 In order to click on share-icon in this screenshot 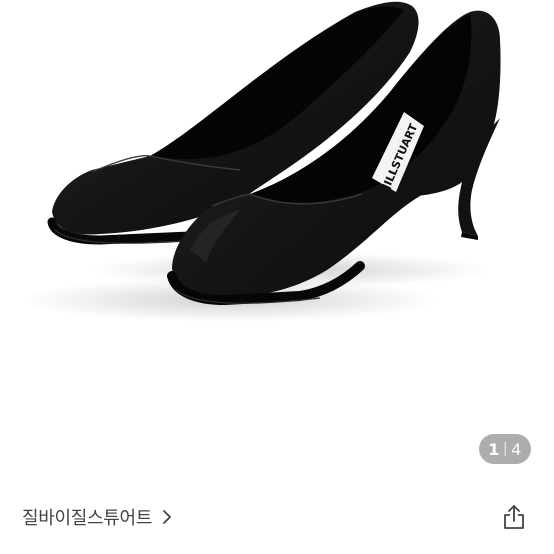, I will do `click(514, 517)`.